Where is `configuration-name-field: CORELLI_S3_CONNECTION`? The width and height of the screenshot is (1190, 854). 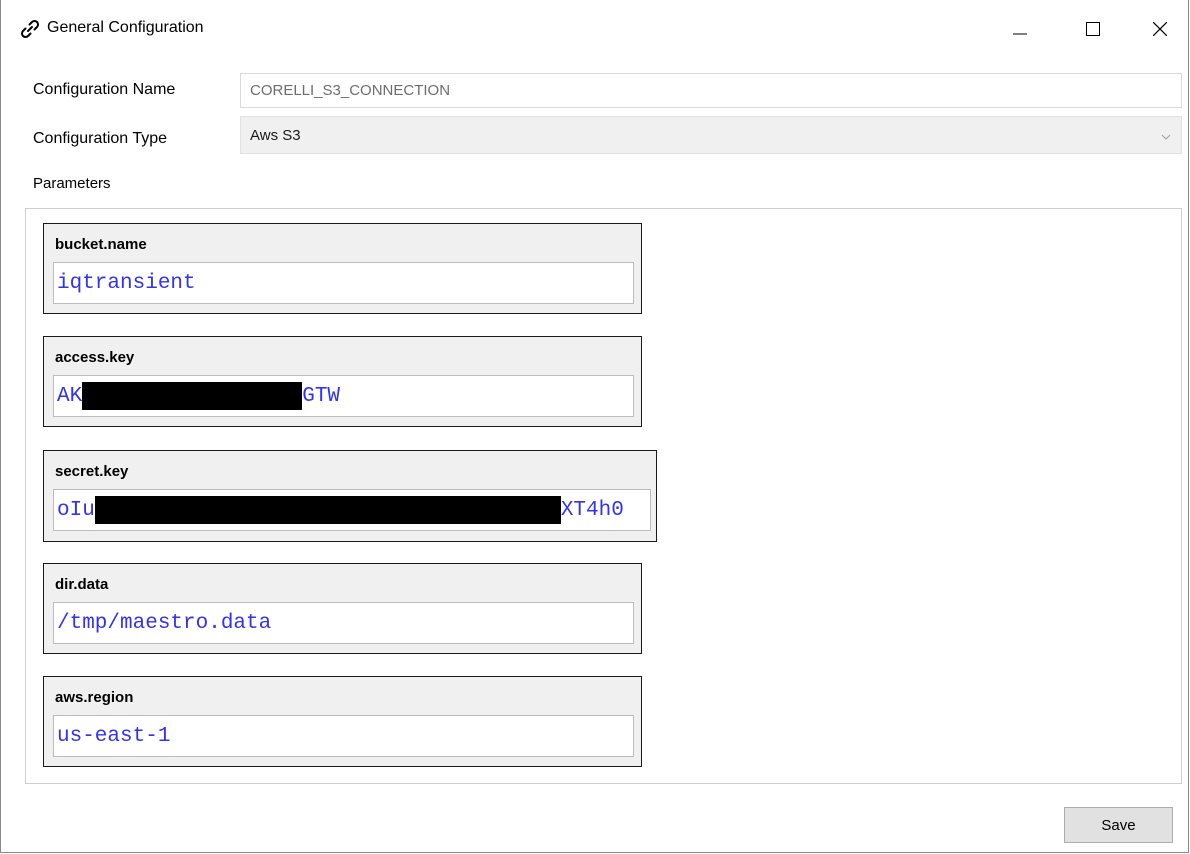 configuration-name-field: CORELLI_S3_CONNECTION is located at coordinates (711, 90).